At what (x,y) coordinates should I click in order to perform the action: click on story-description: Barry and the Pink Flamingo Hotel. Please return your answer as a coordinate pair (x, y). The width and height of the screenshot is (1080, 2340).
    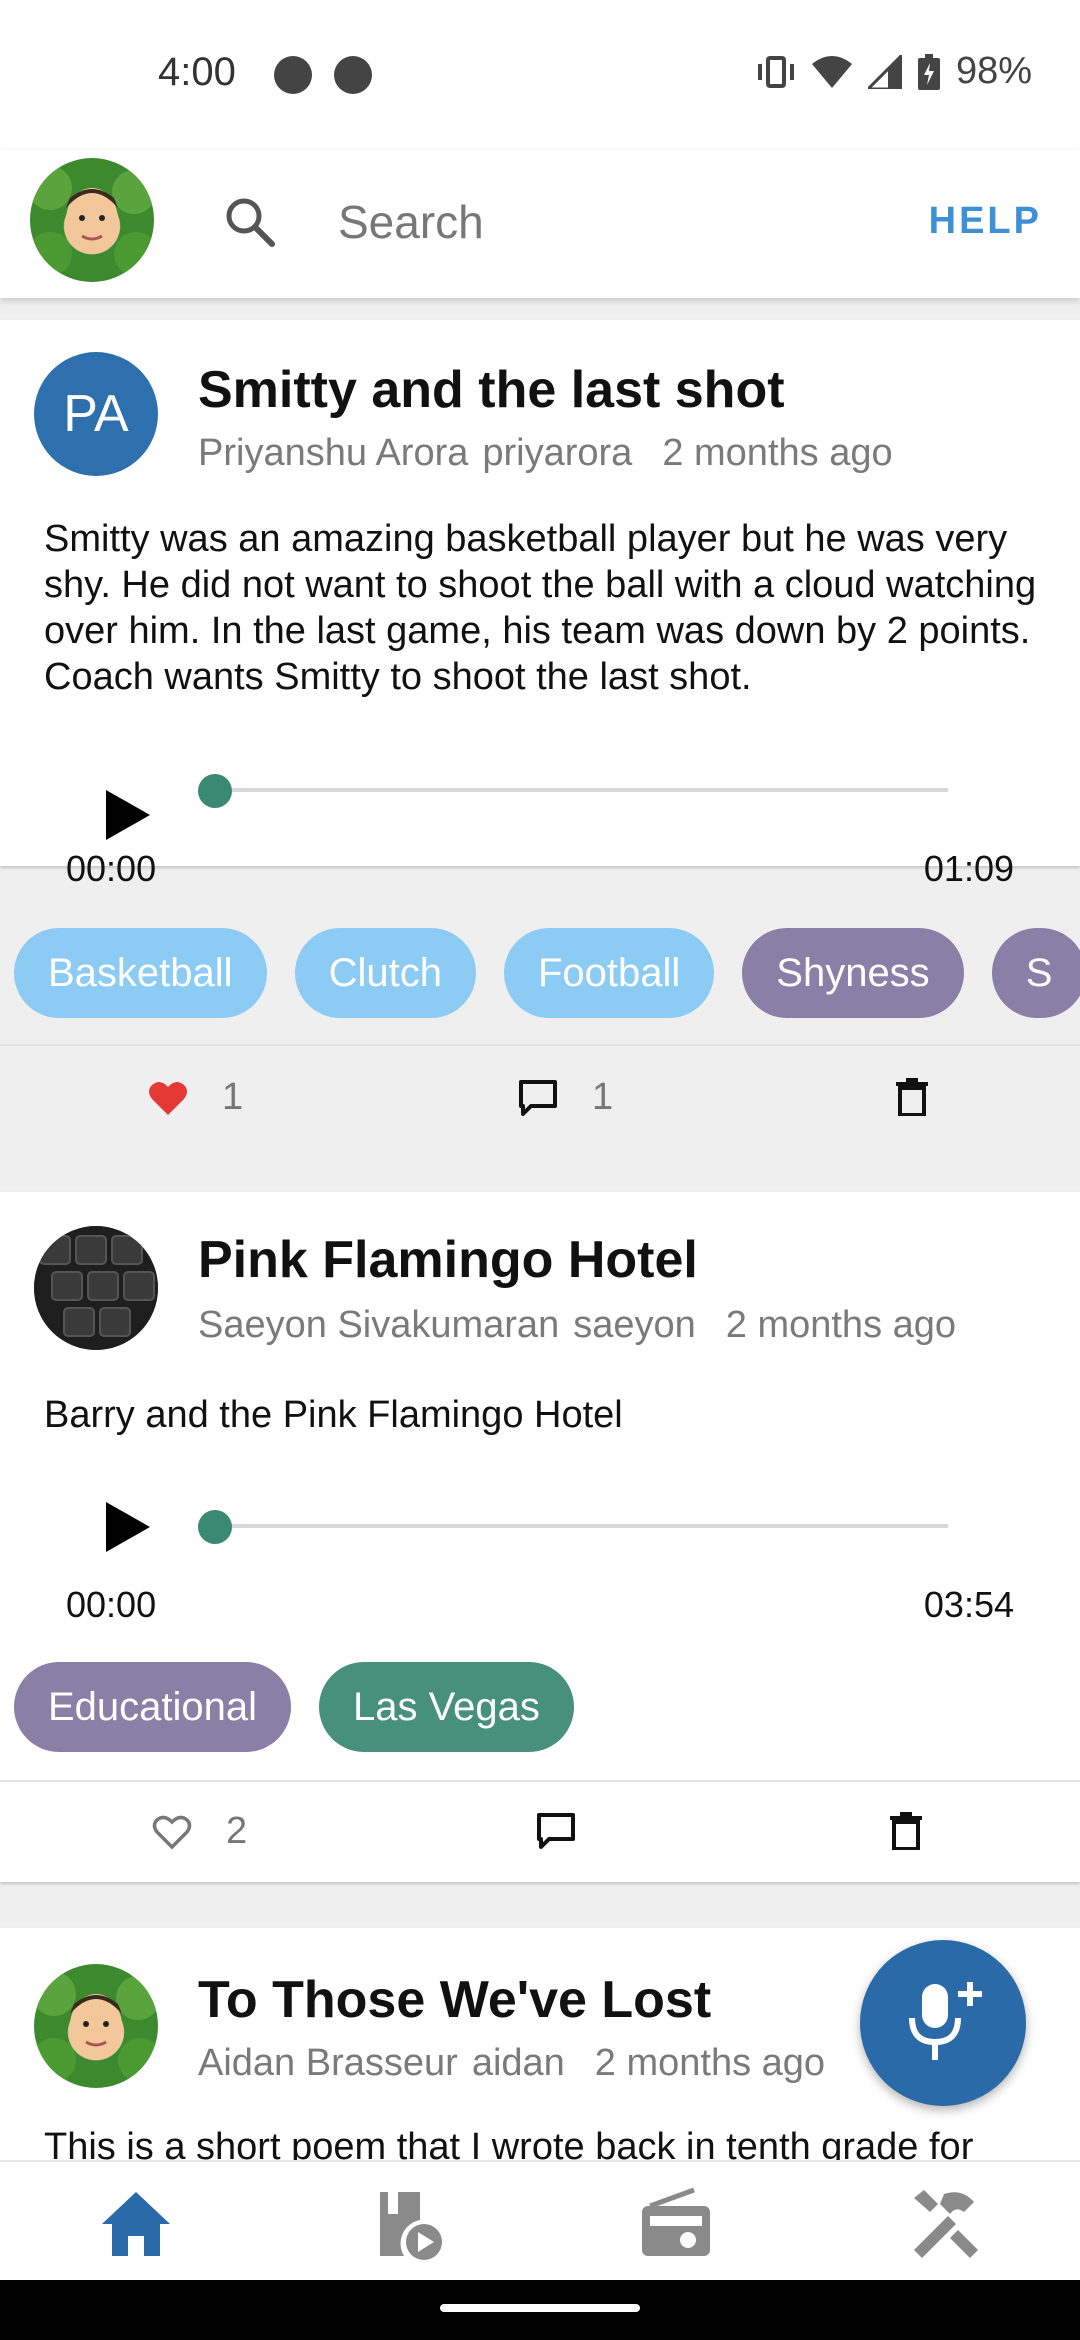
    Looking at the image, I should click on (333, 1415).